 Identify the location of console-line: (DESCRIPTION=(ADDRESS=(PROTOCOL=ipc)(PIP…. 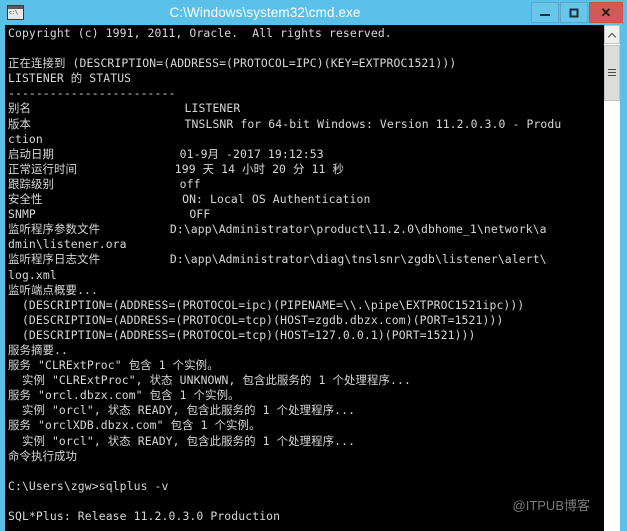
(266, 304).